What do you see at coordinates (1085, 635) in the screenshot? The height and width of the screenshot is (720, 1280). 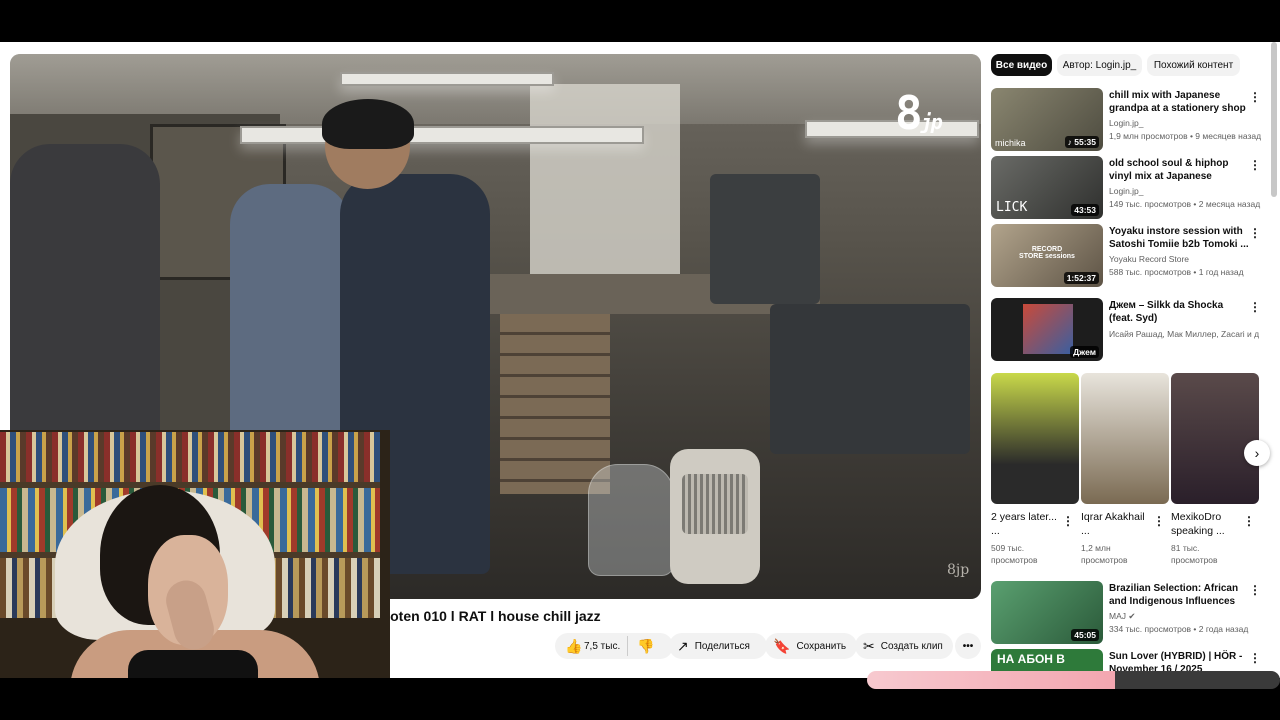 I see `duration-badge: 45:05` at bounding box center [1085, 635].